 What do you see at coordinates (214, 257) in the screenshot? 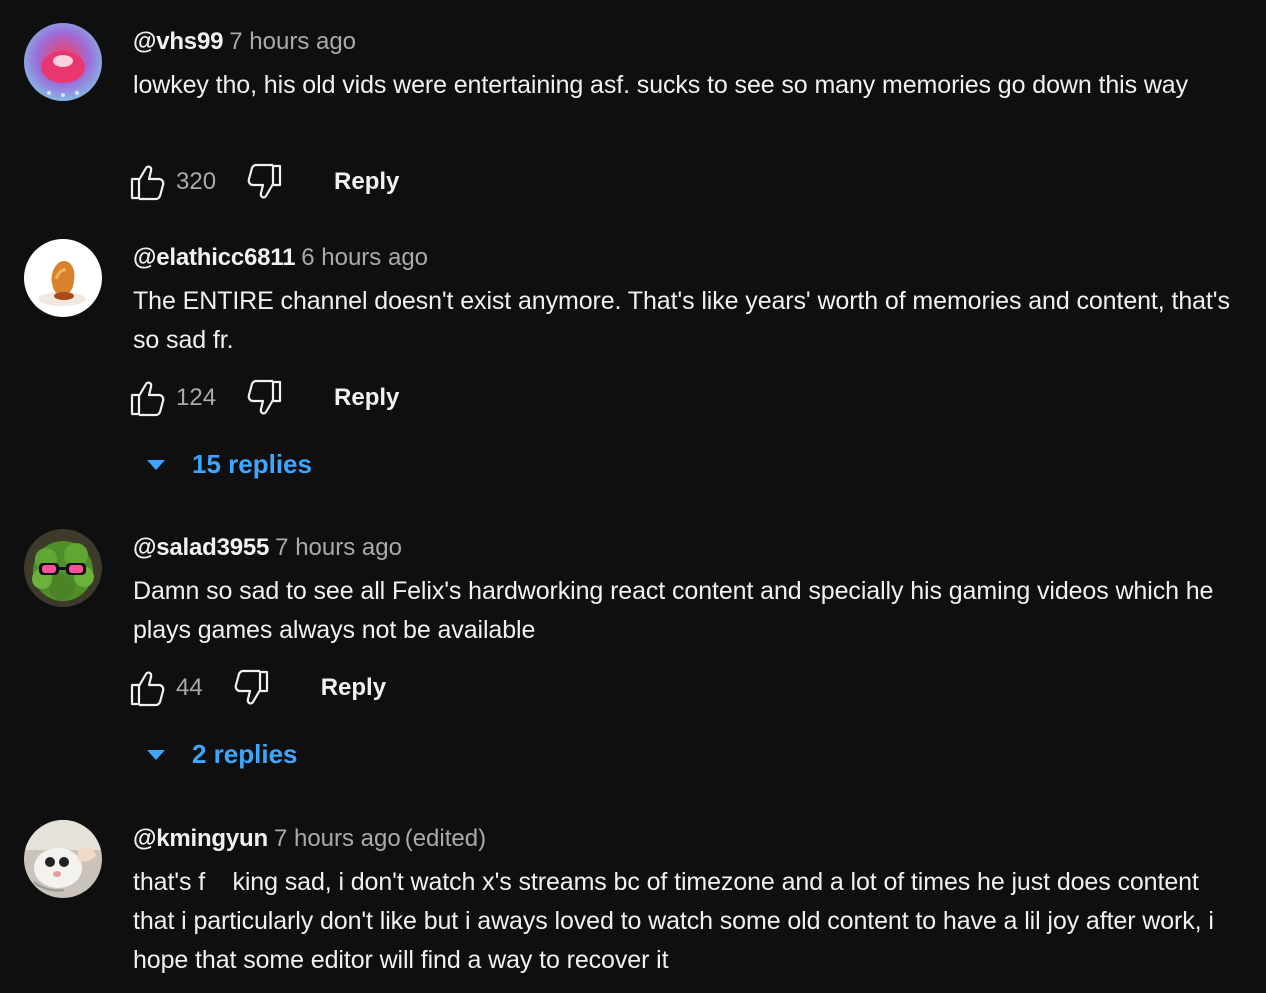
I see `comment-author: @elathicc6811` at bounding box center [214, 257].